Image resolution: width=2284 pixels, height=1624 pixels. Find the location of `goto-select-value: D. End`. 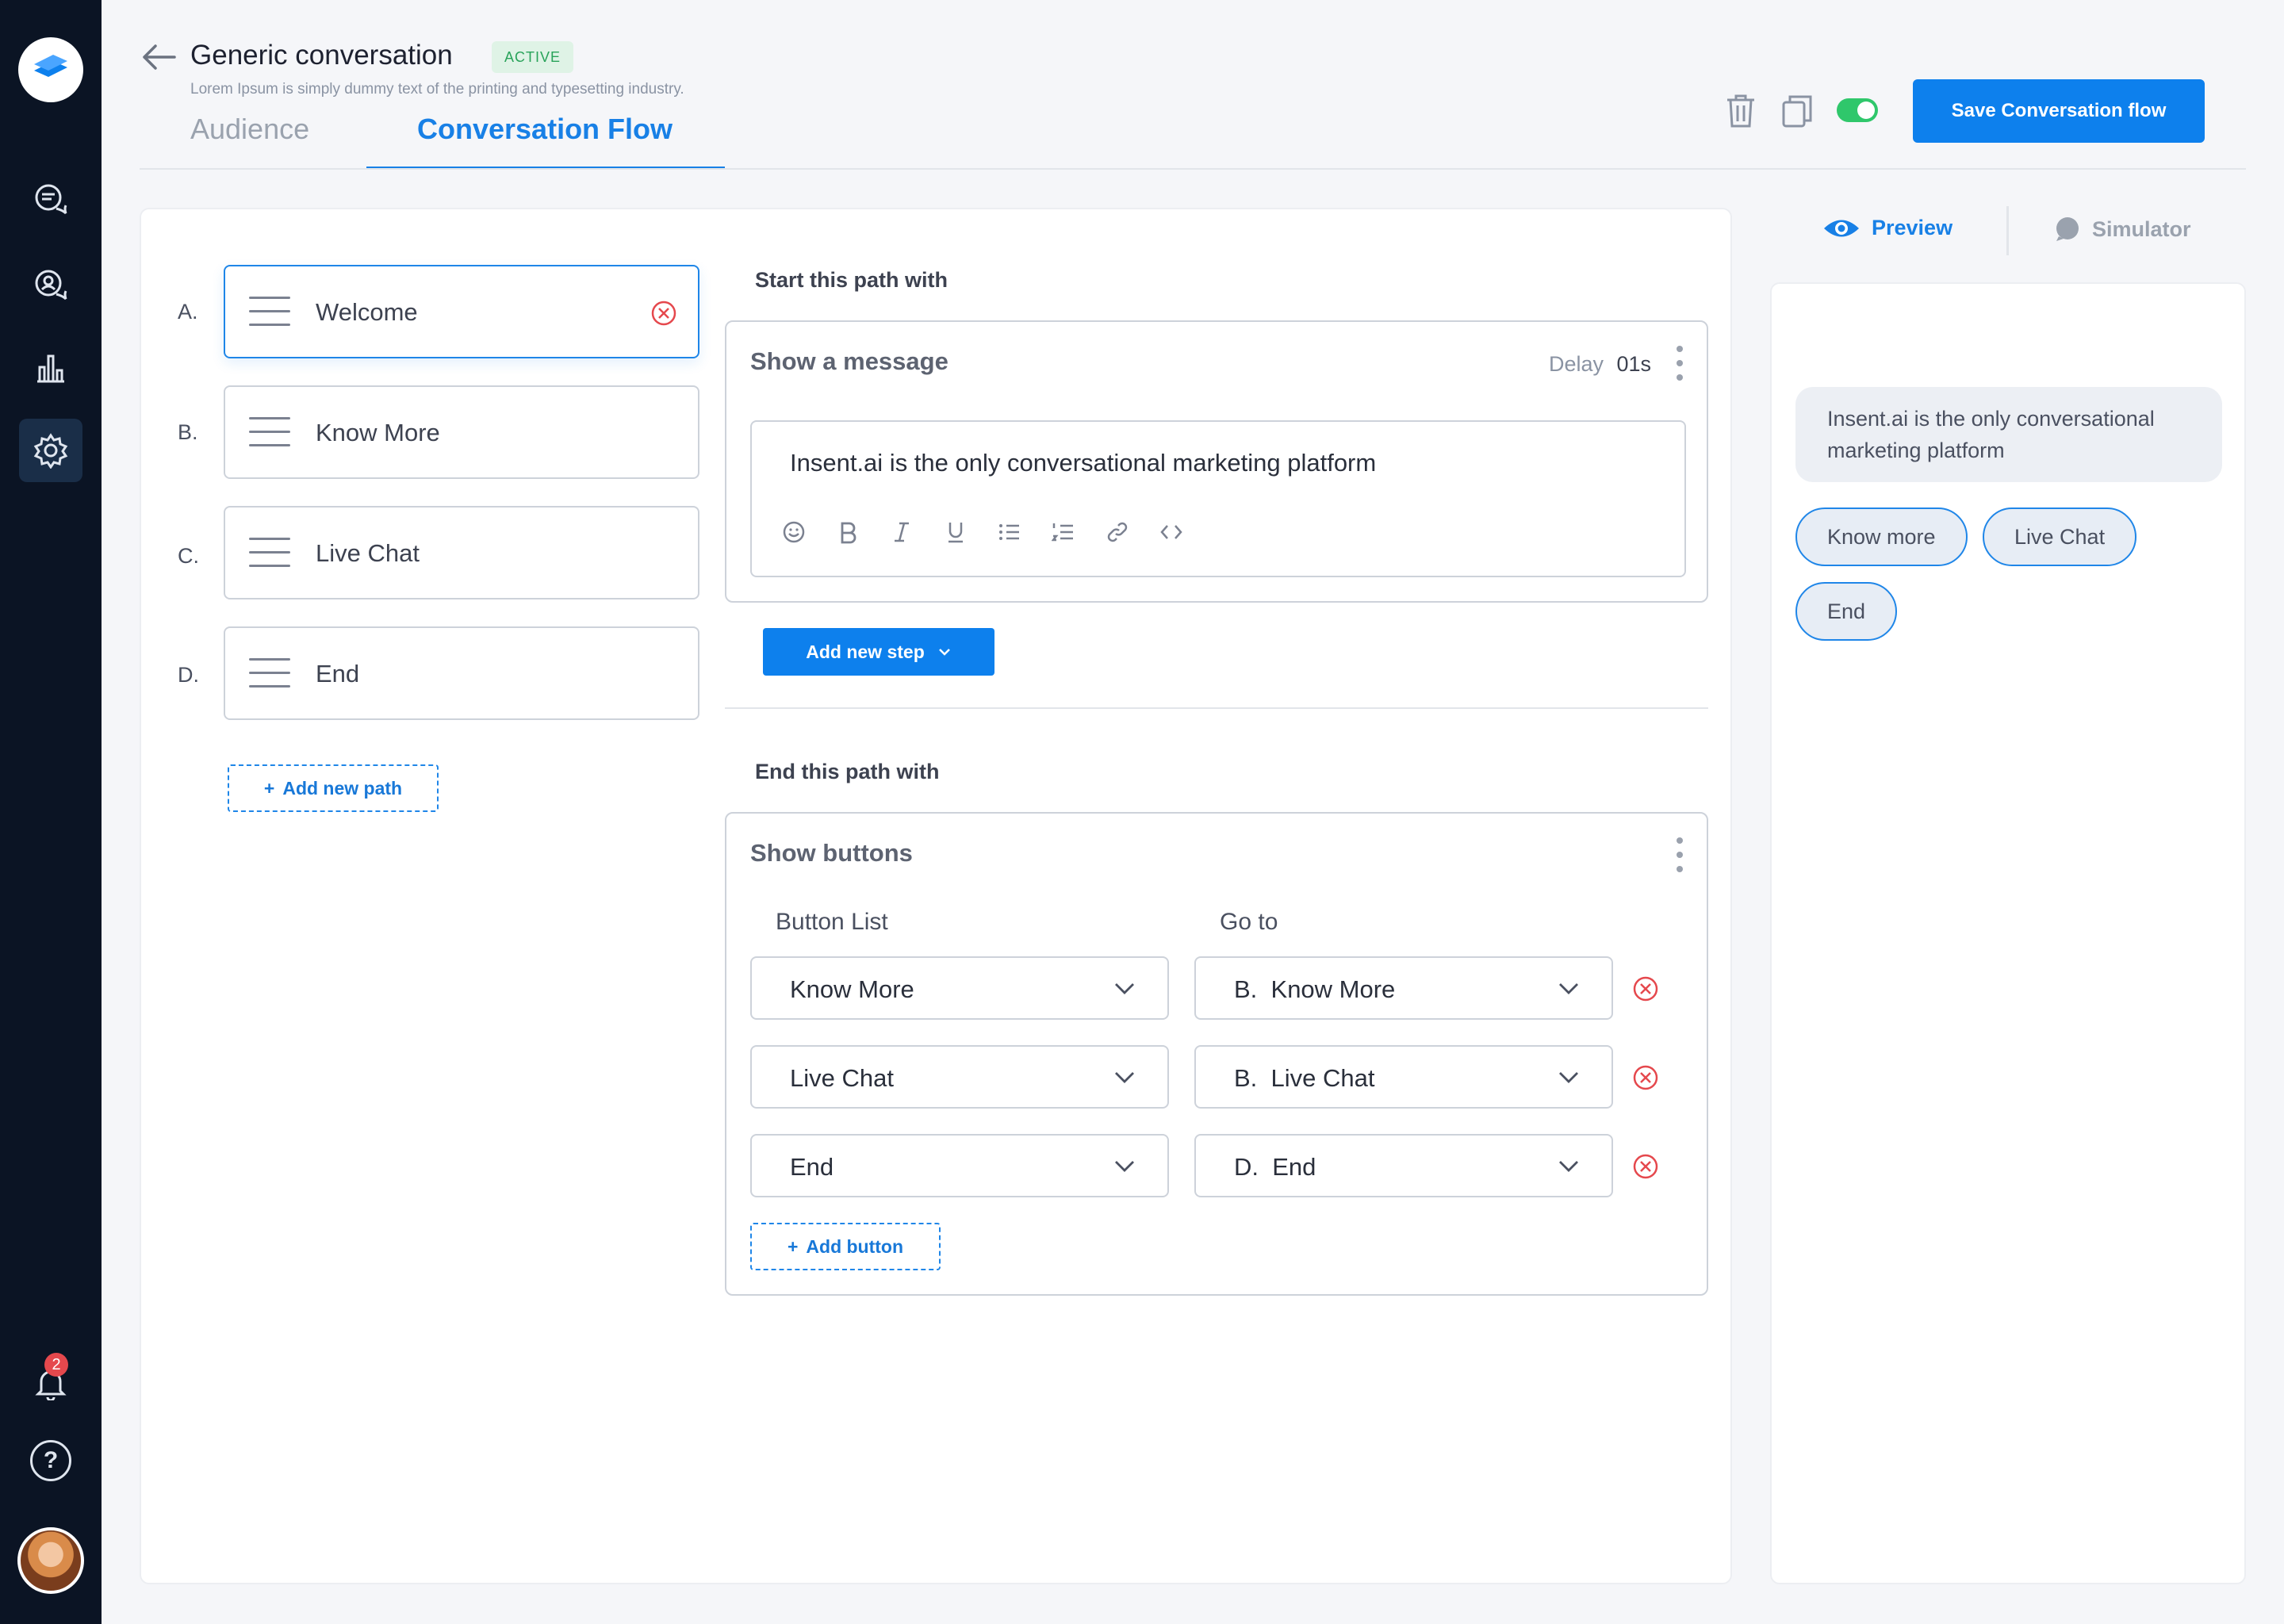

goto-select-value: D. End is located at coordinates (1275, 1167).